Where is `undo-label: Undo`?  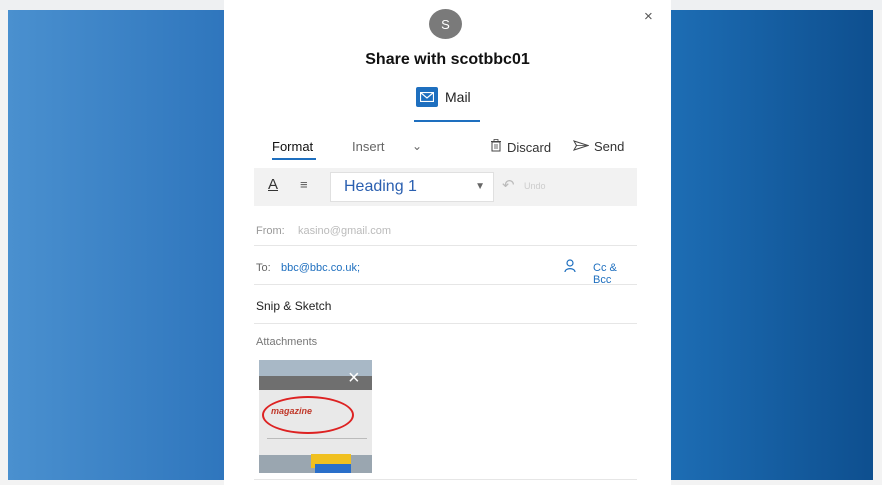
undo-label: Undo is located at coordinates (535, 186).